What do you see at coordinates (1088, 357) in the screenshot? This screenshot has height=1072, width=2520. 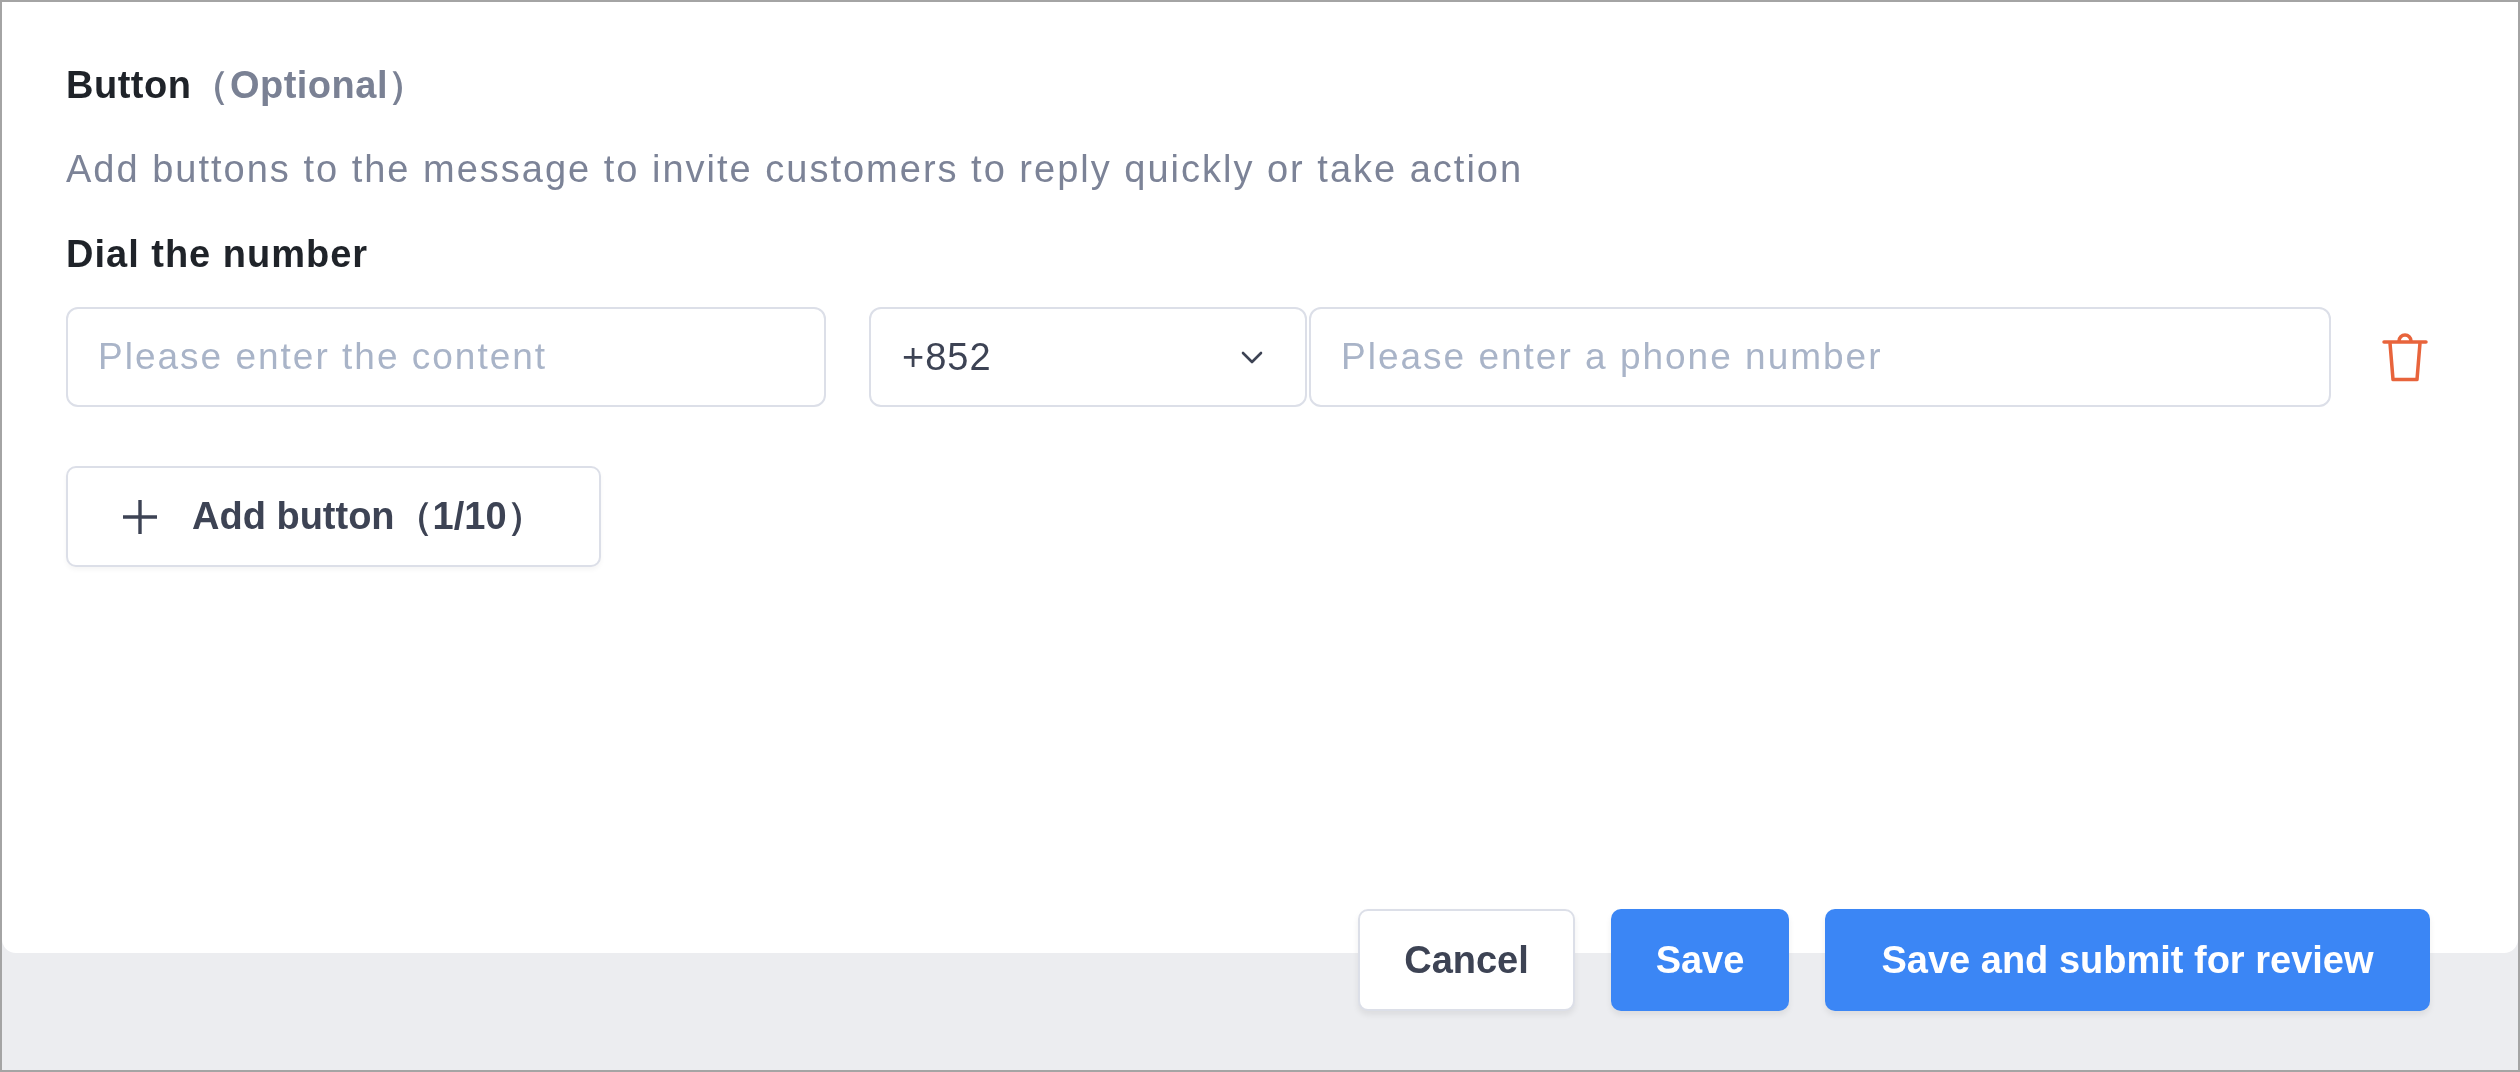 I see `country-code-select: +852` at bounding box center [1088, 357].